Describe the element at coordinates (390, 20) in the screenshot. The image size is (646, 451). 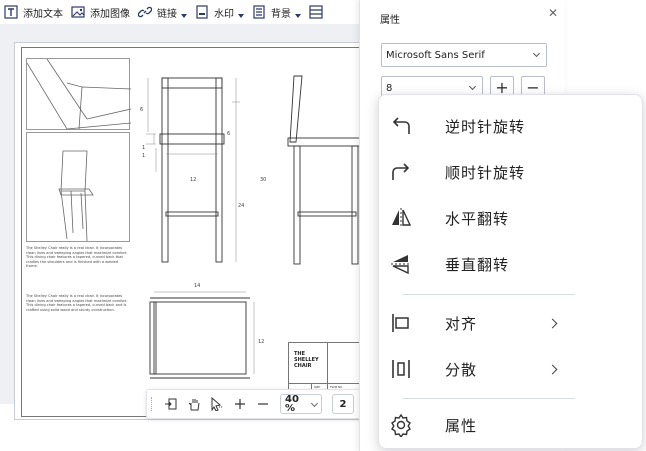
I see `properties-title: 属性` at that location.